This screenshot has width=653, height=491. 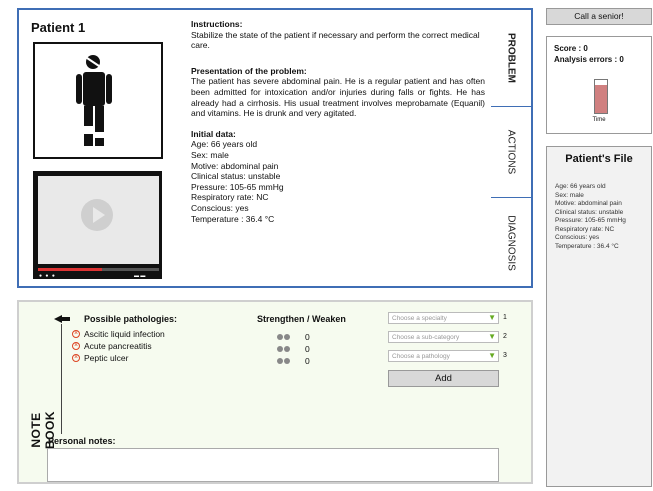 I want to click on select-step-number: 1, so click(x=505, y=317).